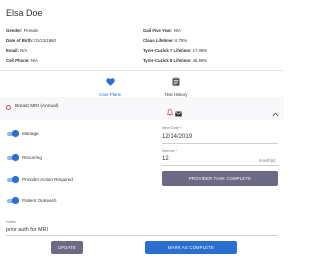 This screenshot has height=264, width=320. Describe the element at coordinates (30, 133) in the screenshot. I see `manage-label: Manage` at that location.